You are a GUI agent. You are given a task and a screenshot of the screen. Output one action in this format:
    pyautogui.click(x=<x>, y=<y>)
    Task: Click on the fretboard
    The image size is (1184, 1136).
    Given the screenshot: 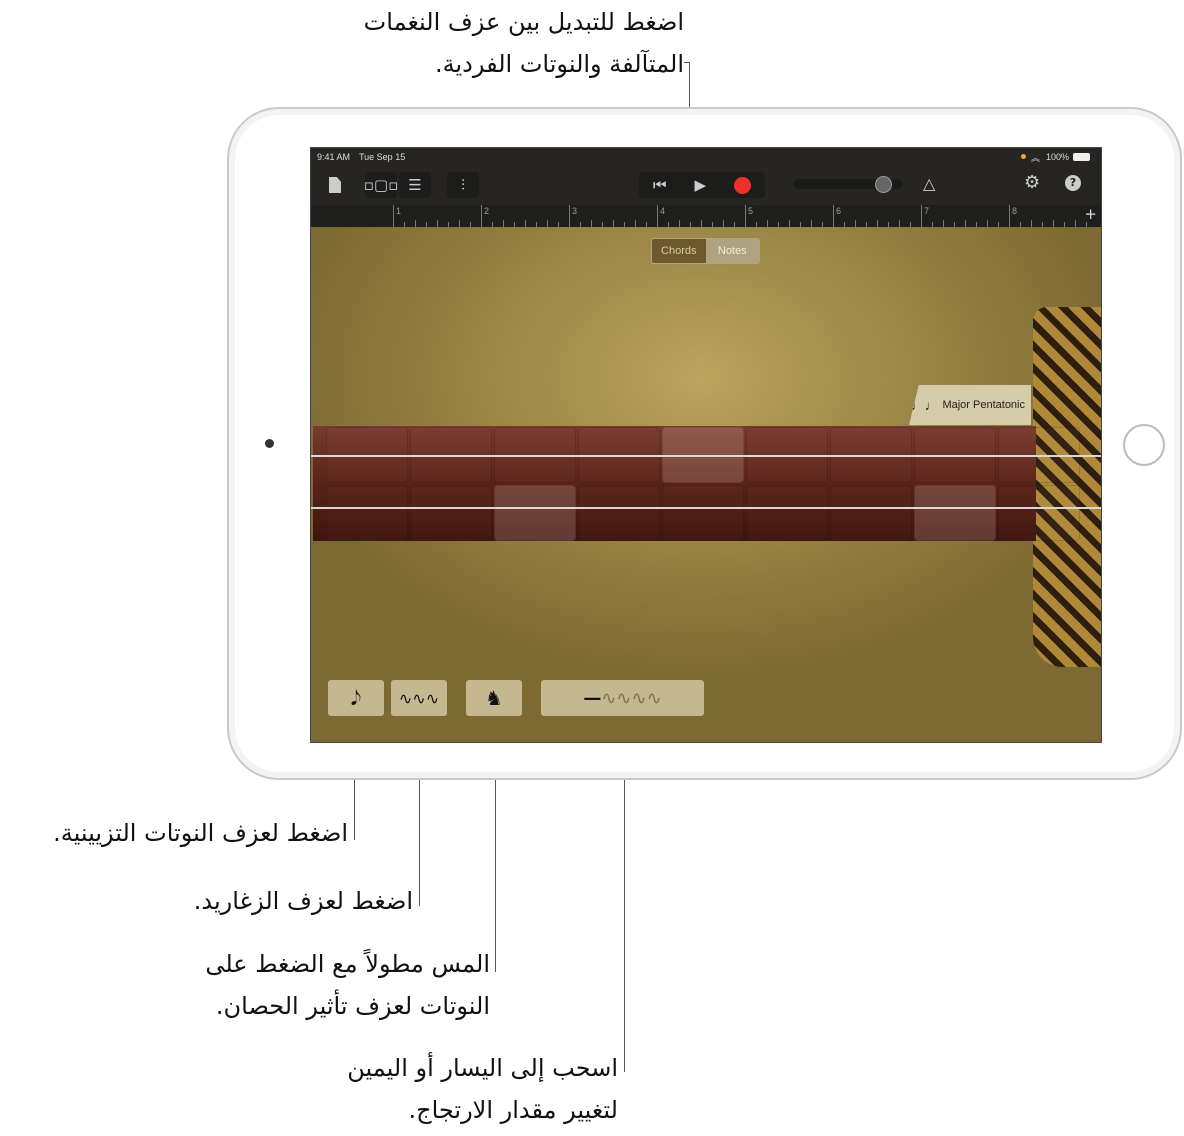 What is the action you would take?
    pyautogui.click(x=674, y=483)
    